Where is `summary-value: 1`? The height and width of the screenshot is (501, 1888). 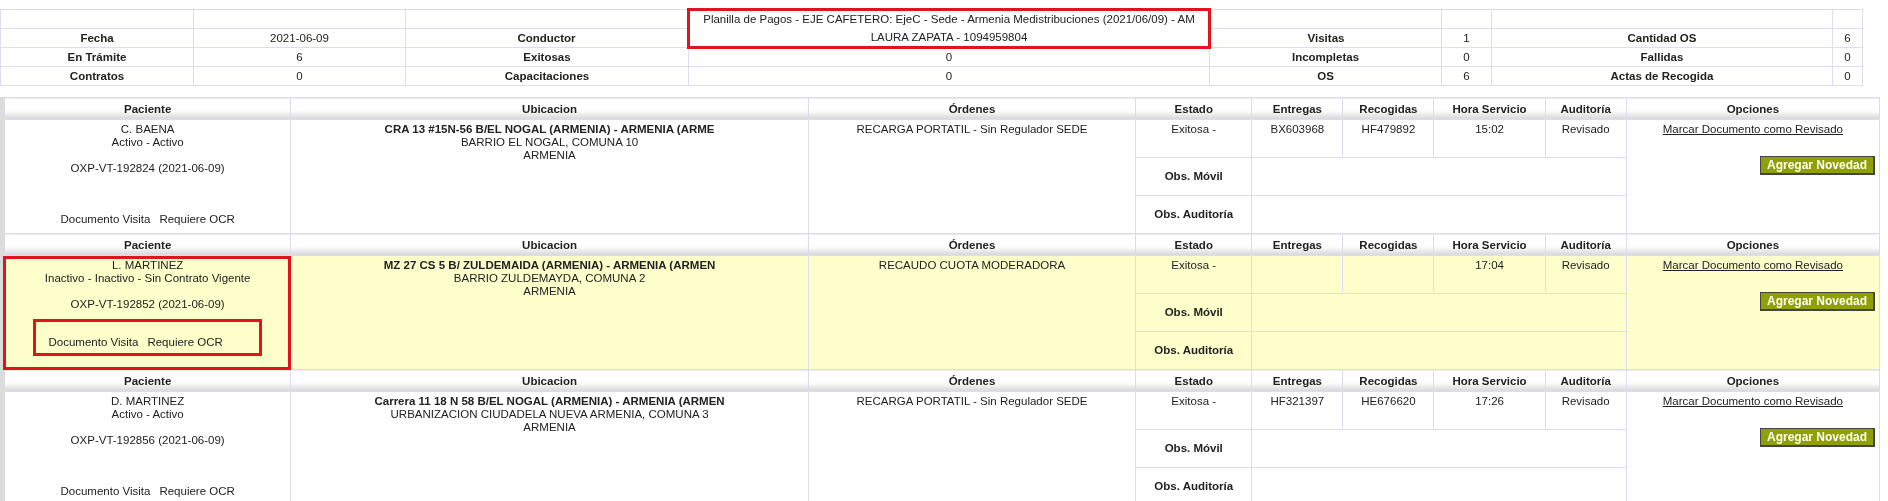
summary-value: 1 is located at coordinates (1466, 38).